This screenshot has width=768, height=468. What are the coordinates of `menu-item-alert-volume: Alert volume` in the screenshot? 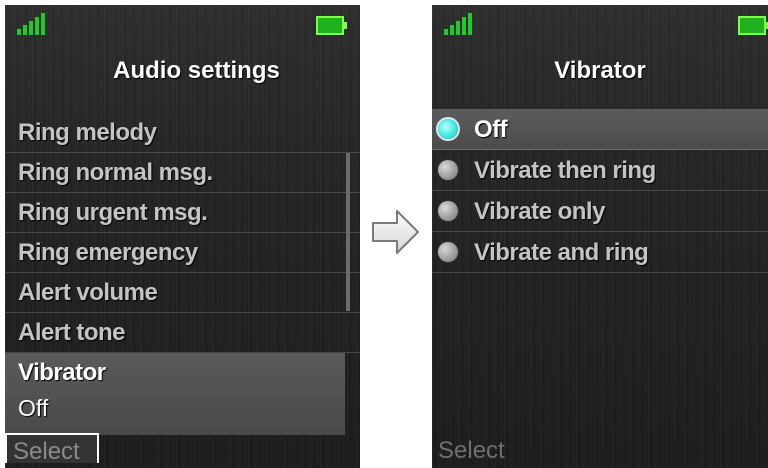 It's located at (182, 293).